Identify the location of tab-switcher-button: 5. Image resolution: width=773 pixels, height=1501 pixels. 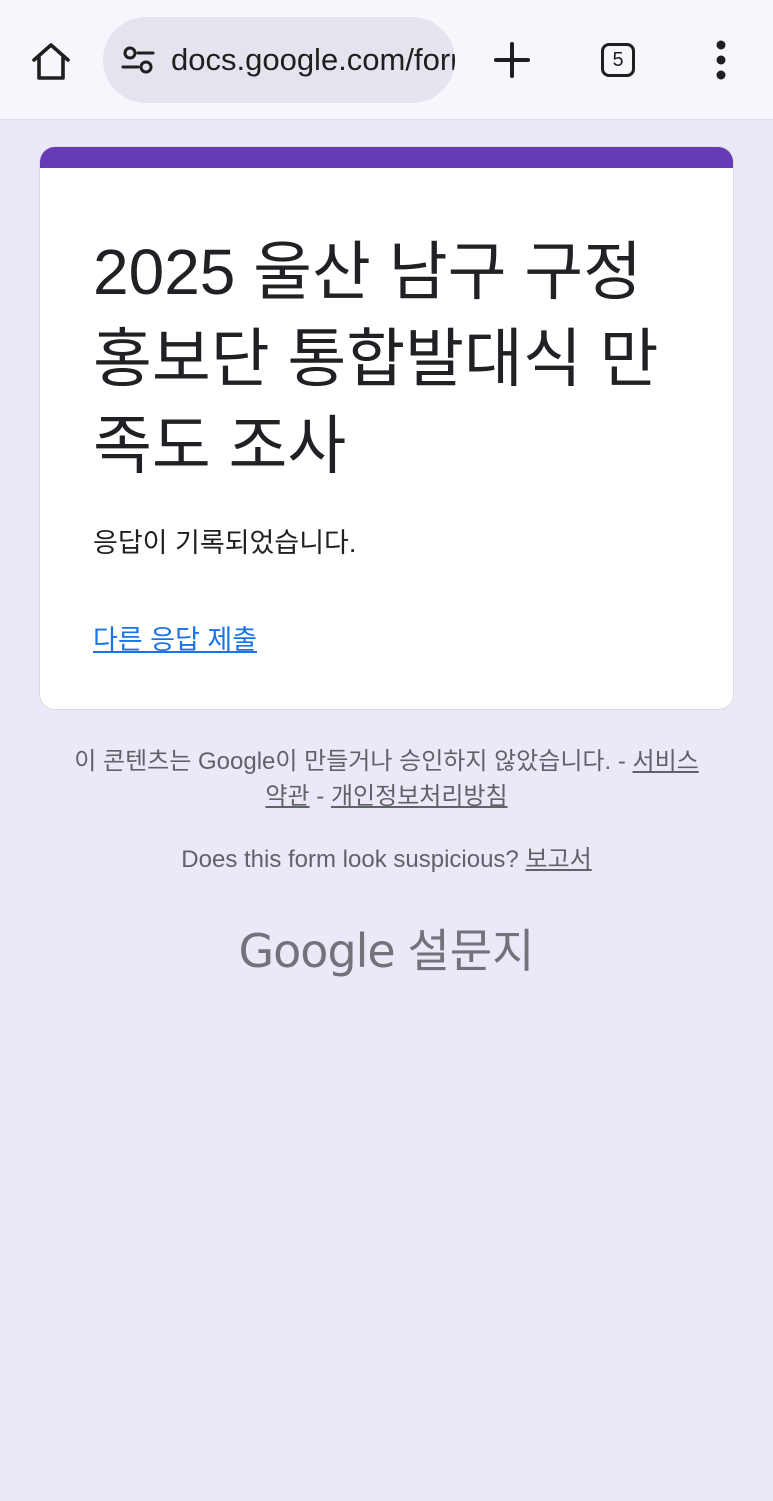
(618, 60).